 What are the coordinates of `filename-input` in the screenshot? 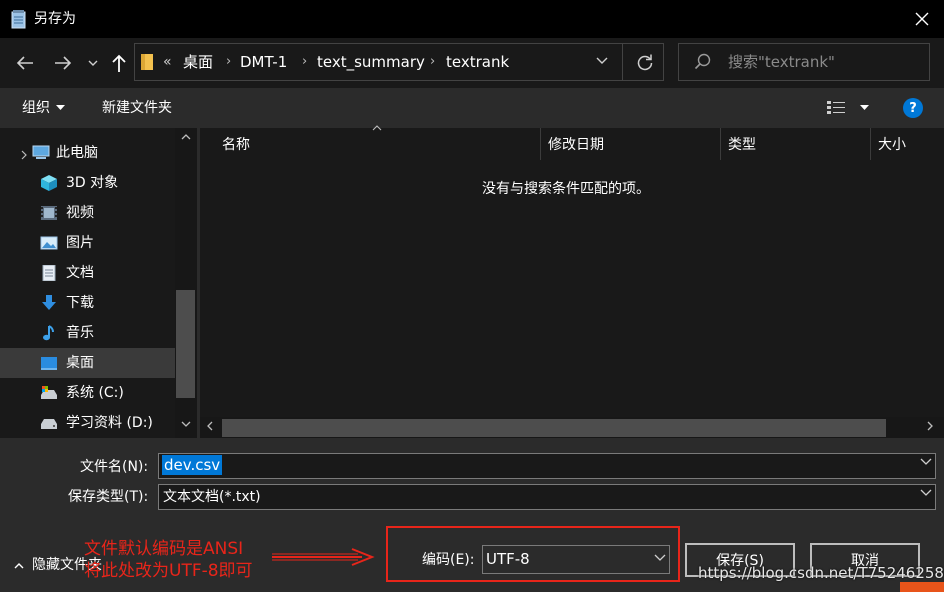 It's located at (547, 466).